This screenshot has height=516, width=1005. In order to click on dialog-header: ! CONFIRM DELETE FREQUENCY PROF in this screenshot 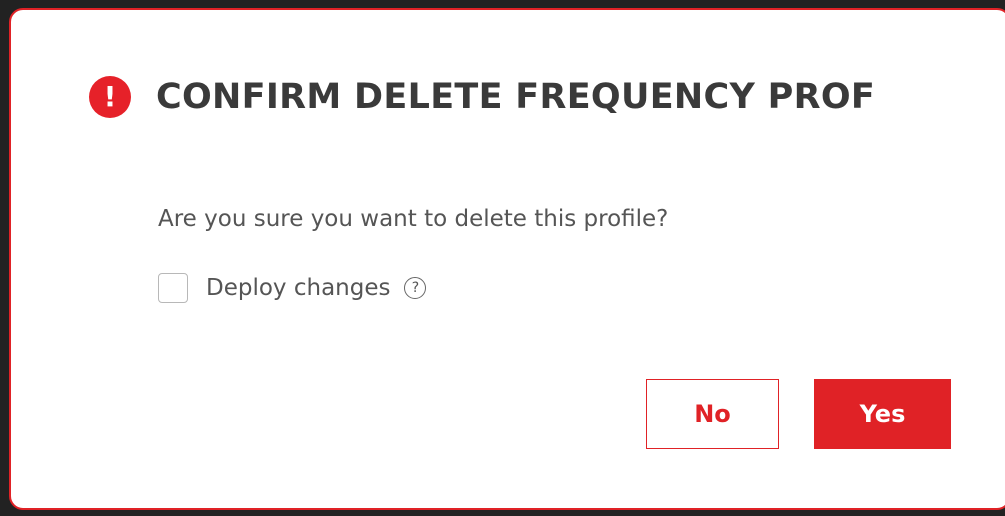, I will do `click(482, 97)`.